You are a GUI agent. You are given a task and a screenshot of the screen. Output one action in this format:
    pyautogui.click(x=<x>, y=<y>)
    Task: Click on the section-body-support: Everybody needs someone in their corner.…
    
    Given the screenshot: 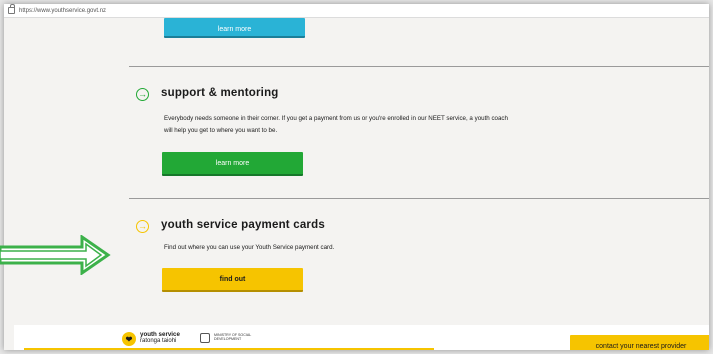 What is the action you would take?
    pyautogui.click(x=404, y=125)
    